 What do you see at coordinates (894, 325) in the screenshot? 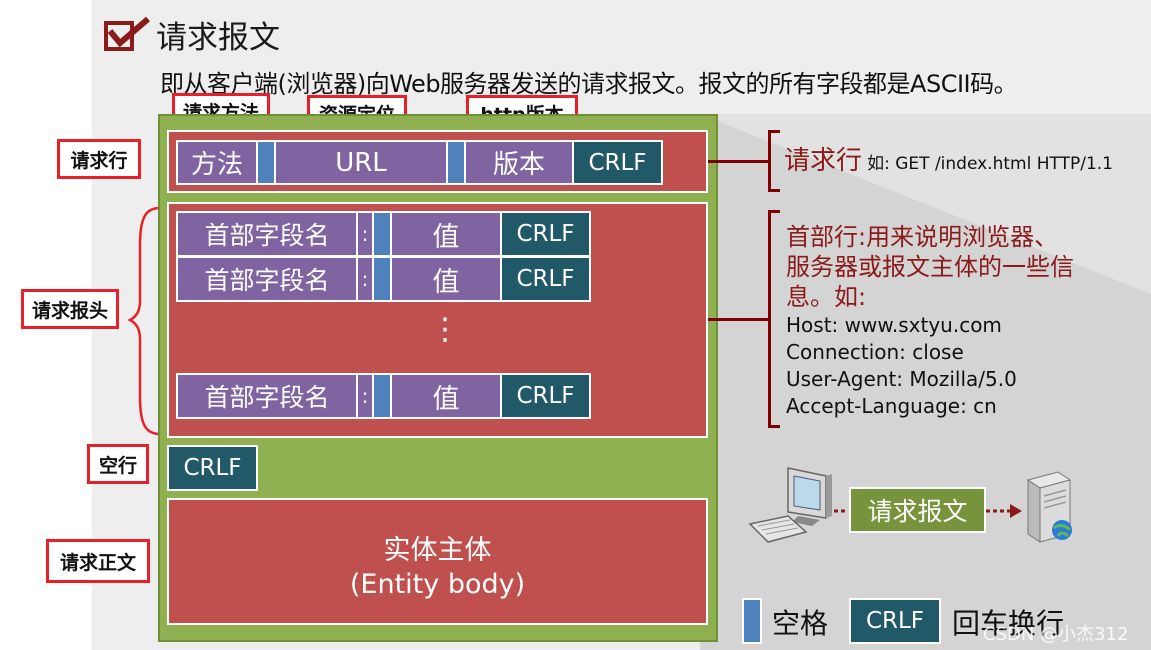
I see `header-example: Host: www.sxtyu.com` at bounding box center [894, 325].